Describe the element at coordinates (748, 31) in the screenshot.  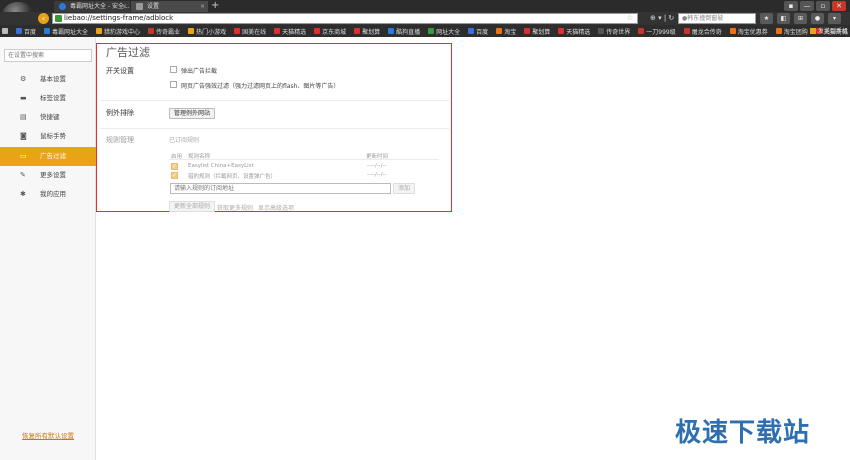
I see `bookmark-item: 淘宝优惠券` at that location.